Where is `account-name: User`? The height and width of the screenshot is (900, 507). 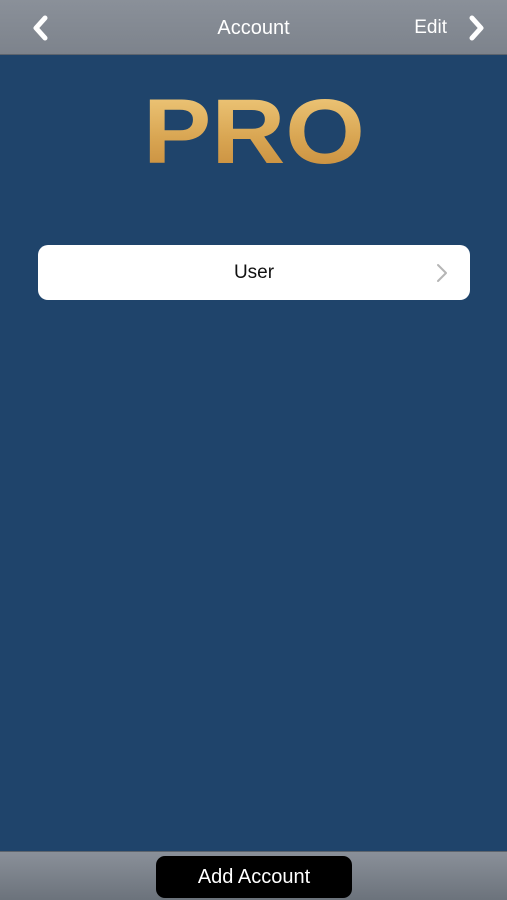 account-name: User is located at coordinates (254, 272).